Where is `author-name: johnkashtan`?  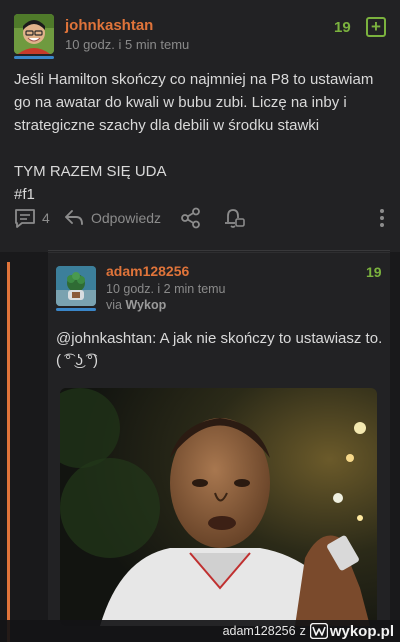
author-name: johnkashtan is located at coordinates (109, 25).